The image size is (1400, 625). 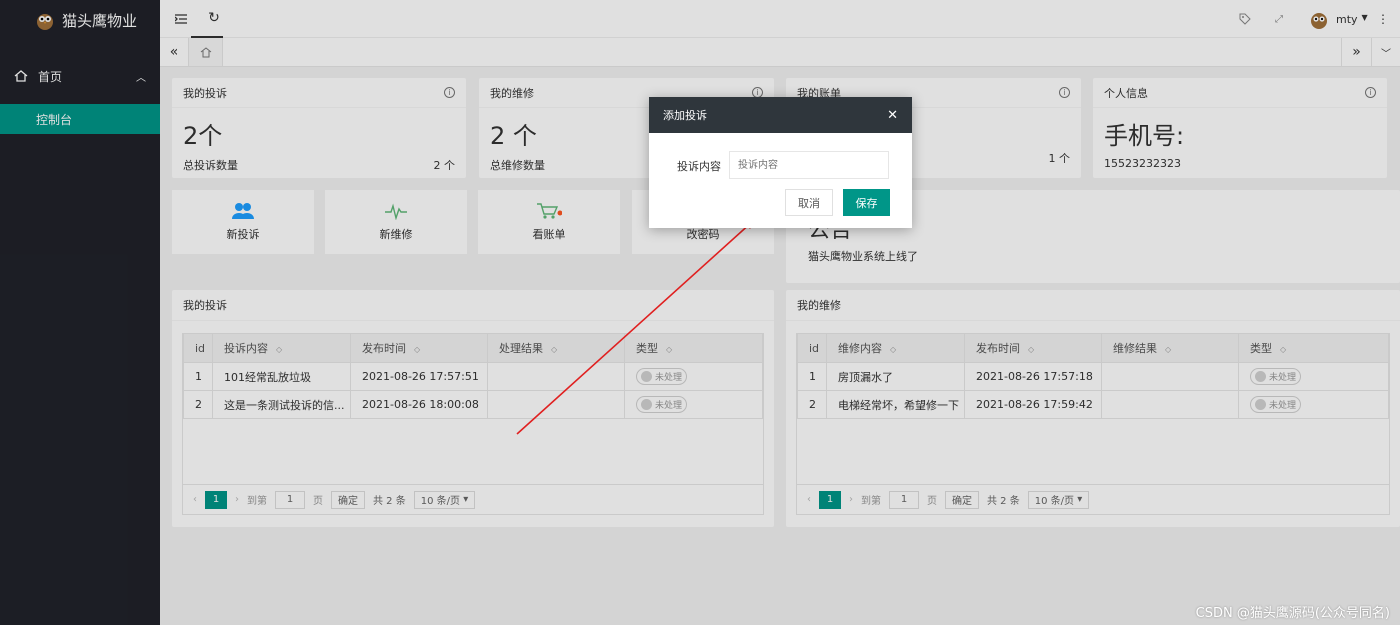 I want to click on dialog-title: 添加投诉, so click(x=685, y=115).